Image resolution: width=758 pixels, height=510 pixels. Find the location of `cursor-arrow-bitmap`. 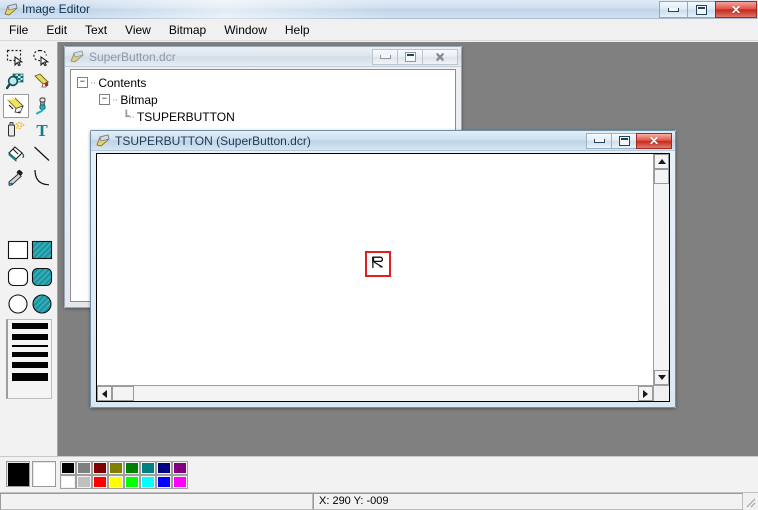

cursor-arrow-bitmap is located at coordinates (378, 264).